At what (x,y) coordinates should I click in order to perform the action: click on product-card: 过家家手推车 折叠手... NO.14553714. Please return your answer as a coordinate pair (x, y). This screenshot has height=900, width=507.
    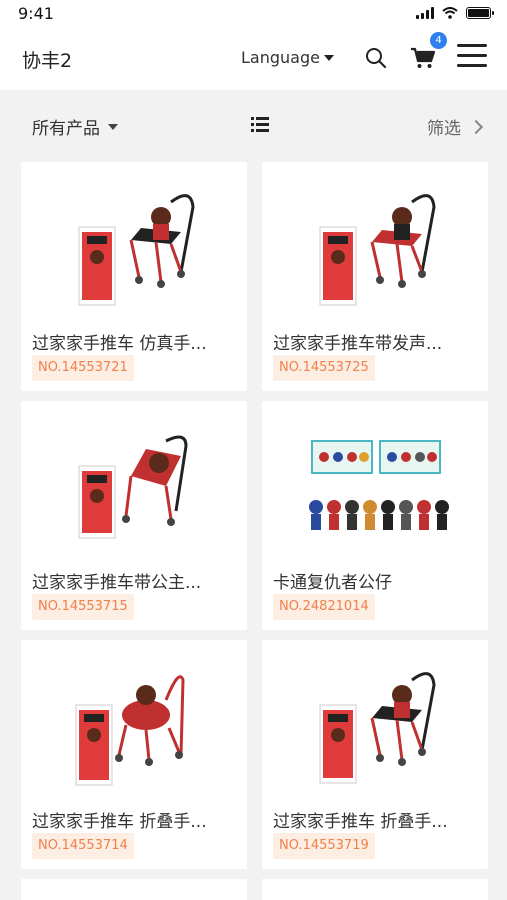
    Looking at the image, I should click on (134, 754).